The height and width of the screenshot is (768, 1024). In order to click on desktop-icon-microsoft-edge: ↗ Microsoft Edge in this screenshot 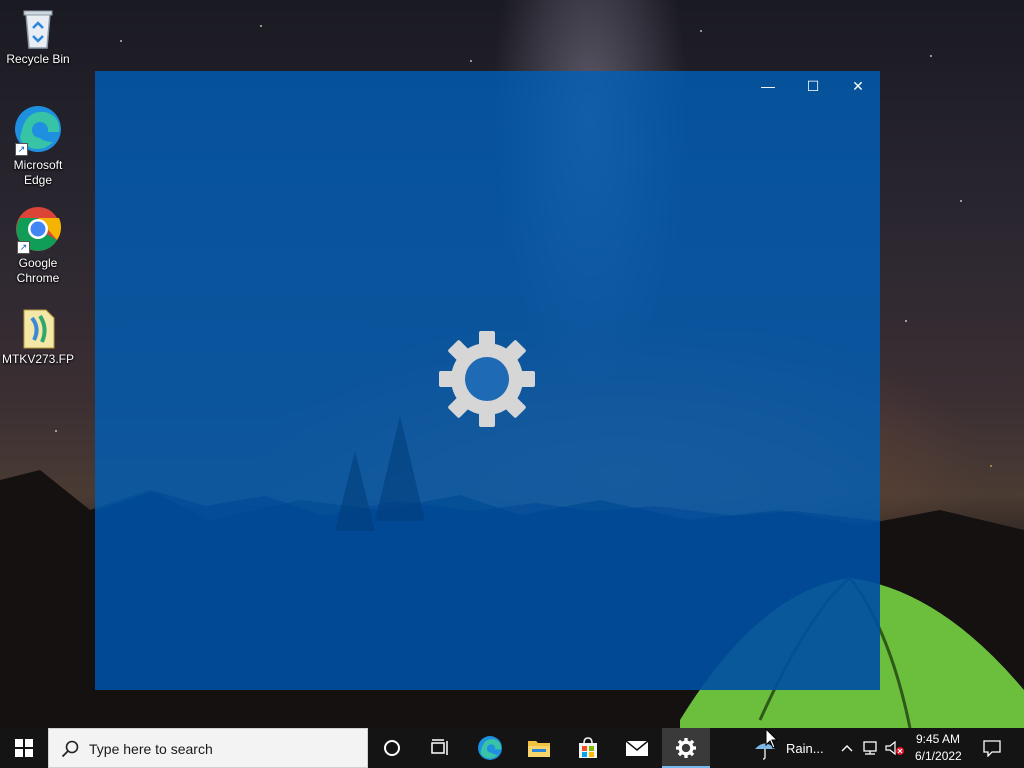, I will do `click(38, 146)`.